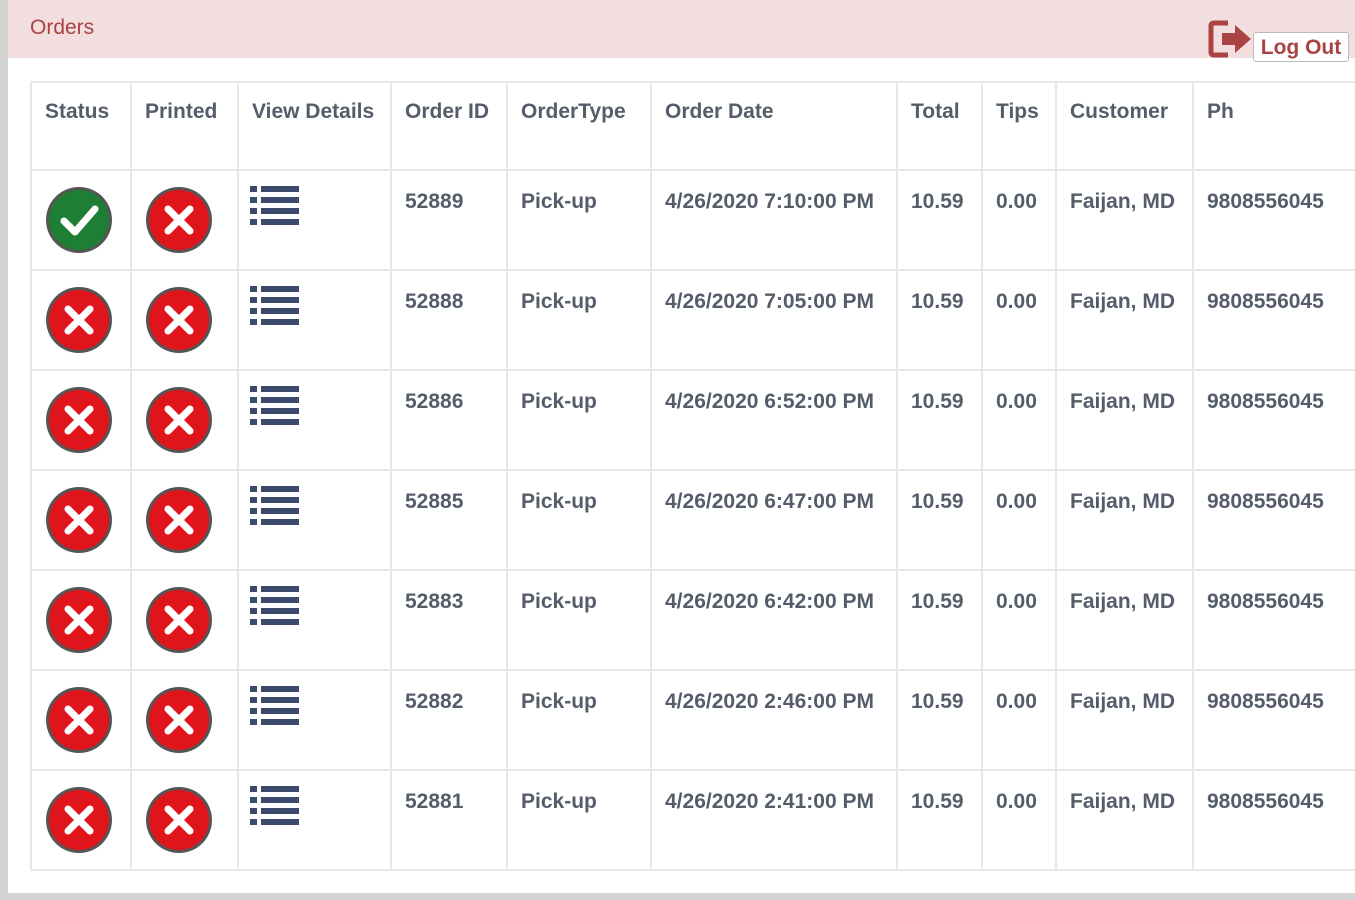  I want to click on page-title: Orders, so click(62, 27).